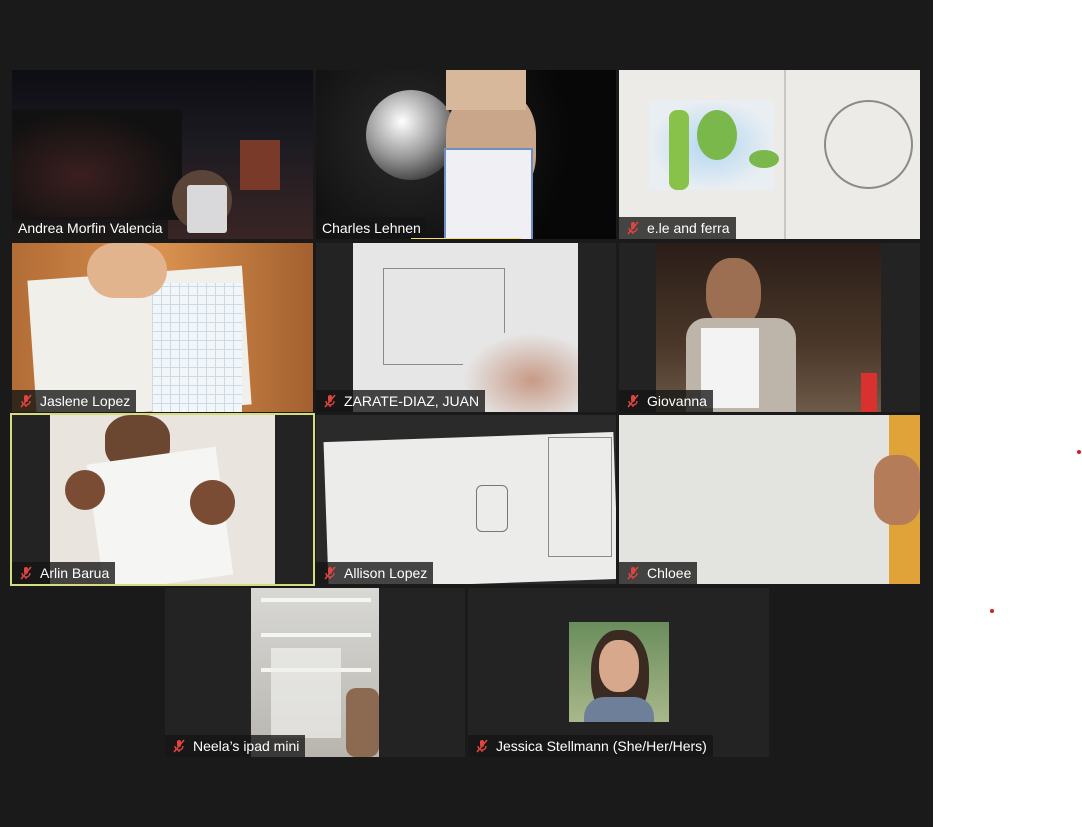 Image resolution: width=1082 pixels, height=827 pixels. I want to click on video-tile: e.le and ferra, so click(769, 154).